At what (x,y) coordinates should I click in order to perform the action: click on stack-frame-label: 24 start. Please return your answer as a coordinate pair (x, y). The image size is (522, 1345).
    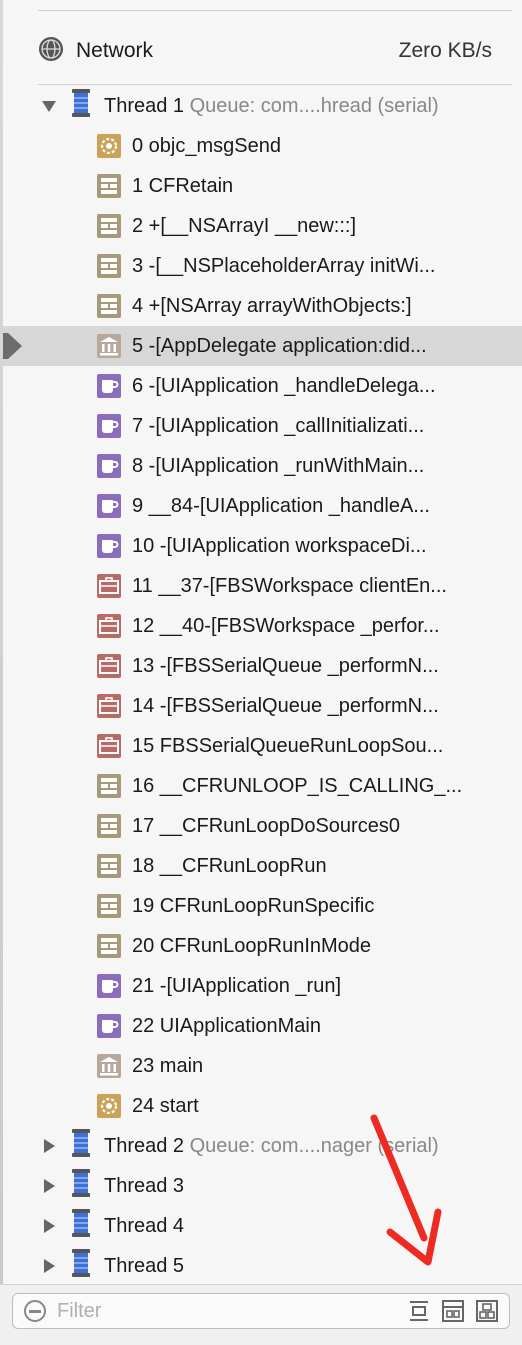
    Looking at the image, I should click on (165, 1105).